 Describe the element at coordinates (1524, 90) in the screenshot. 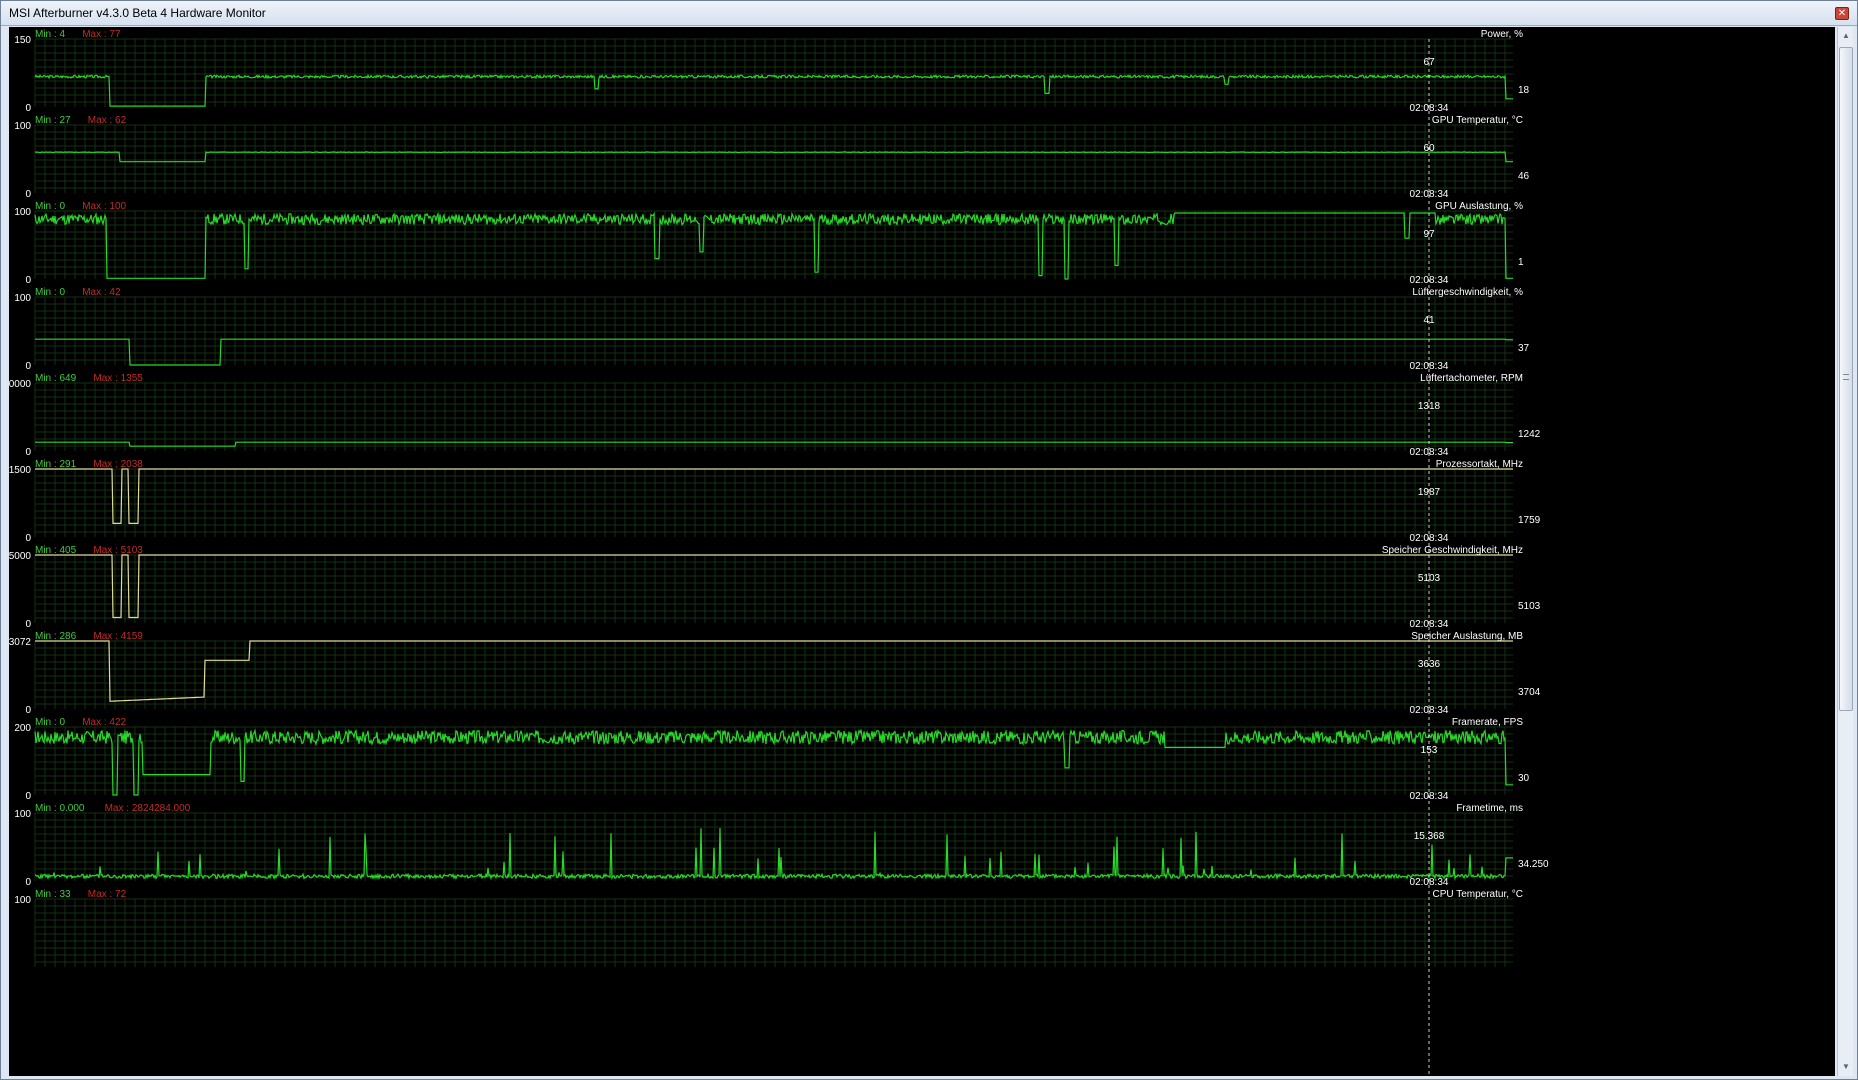

I see `current-value: 18` at that location.